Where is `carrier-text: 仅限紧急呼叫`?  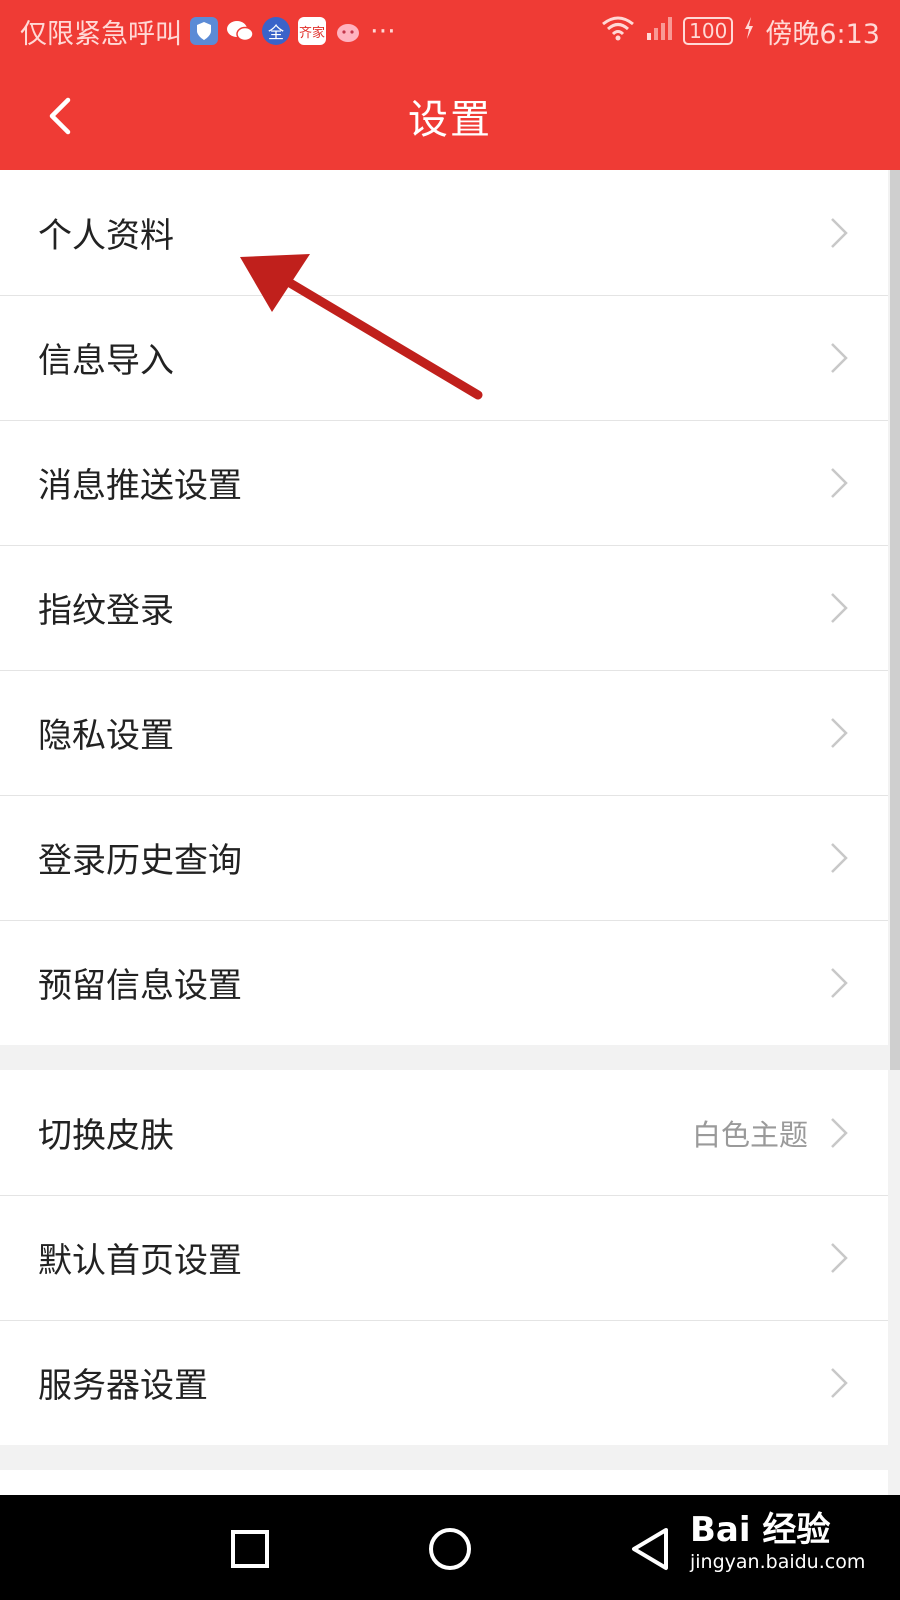 carrier-text: 仅限紧急呼叫 is located at coordinates (101, 34).